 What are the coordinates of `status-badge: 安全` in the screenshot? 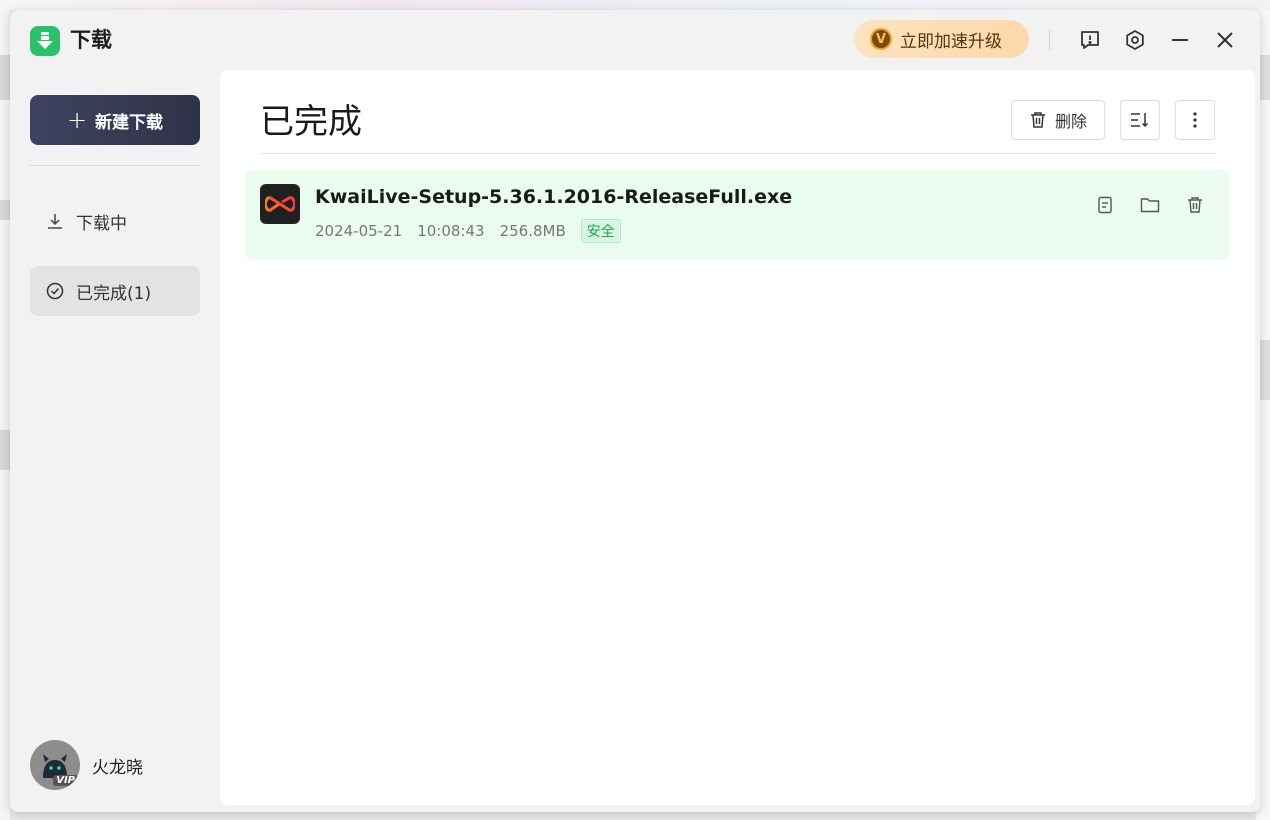 It's located at (600, 231).